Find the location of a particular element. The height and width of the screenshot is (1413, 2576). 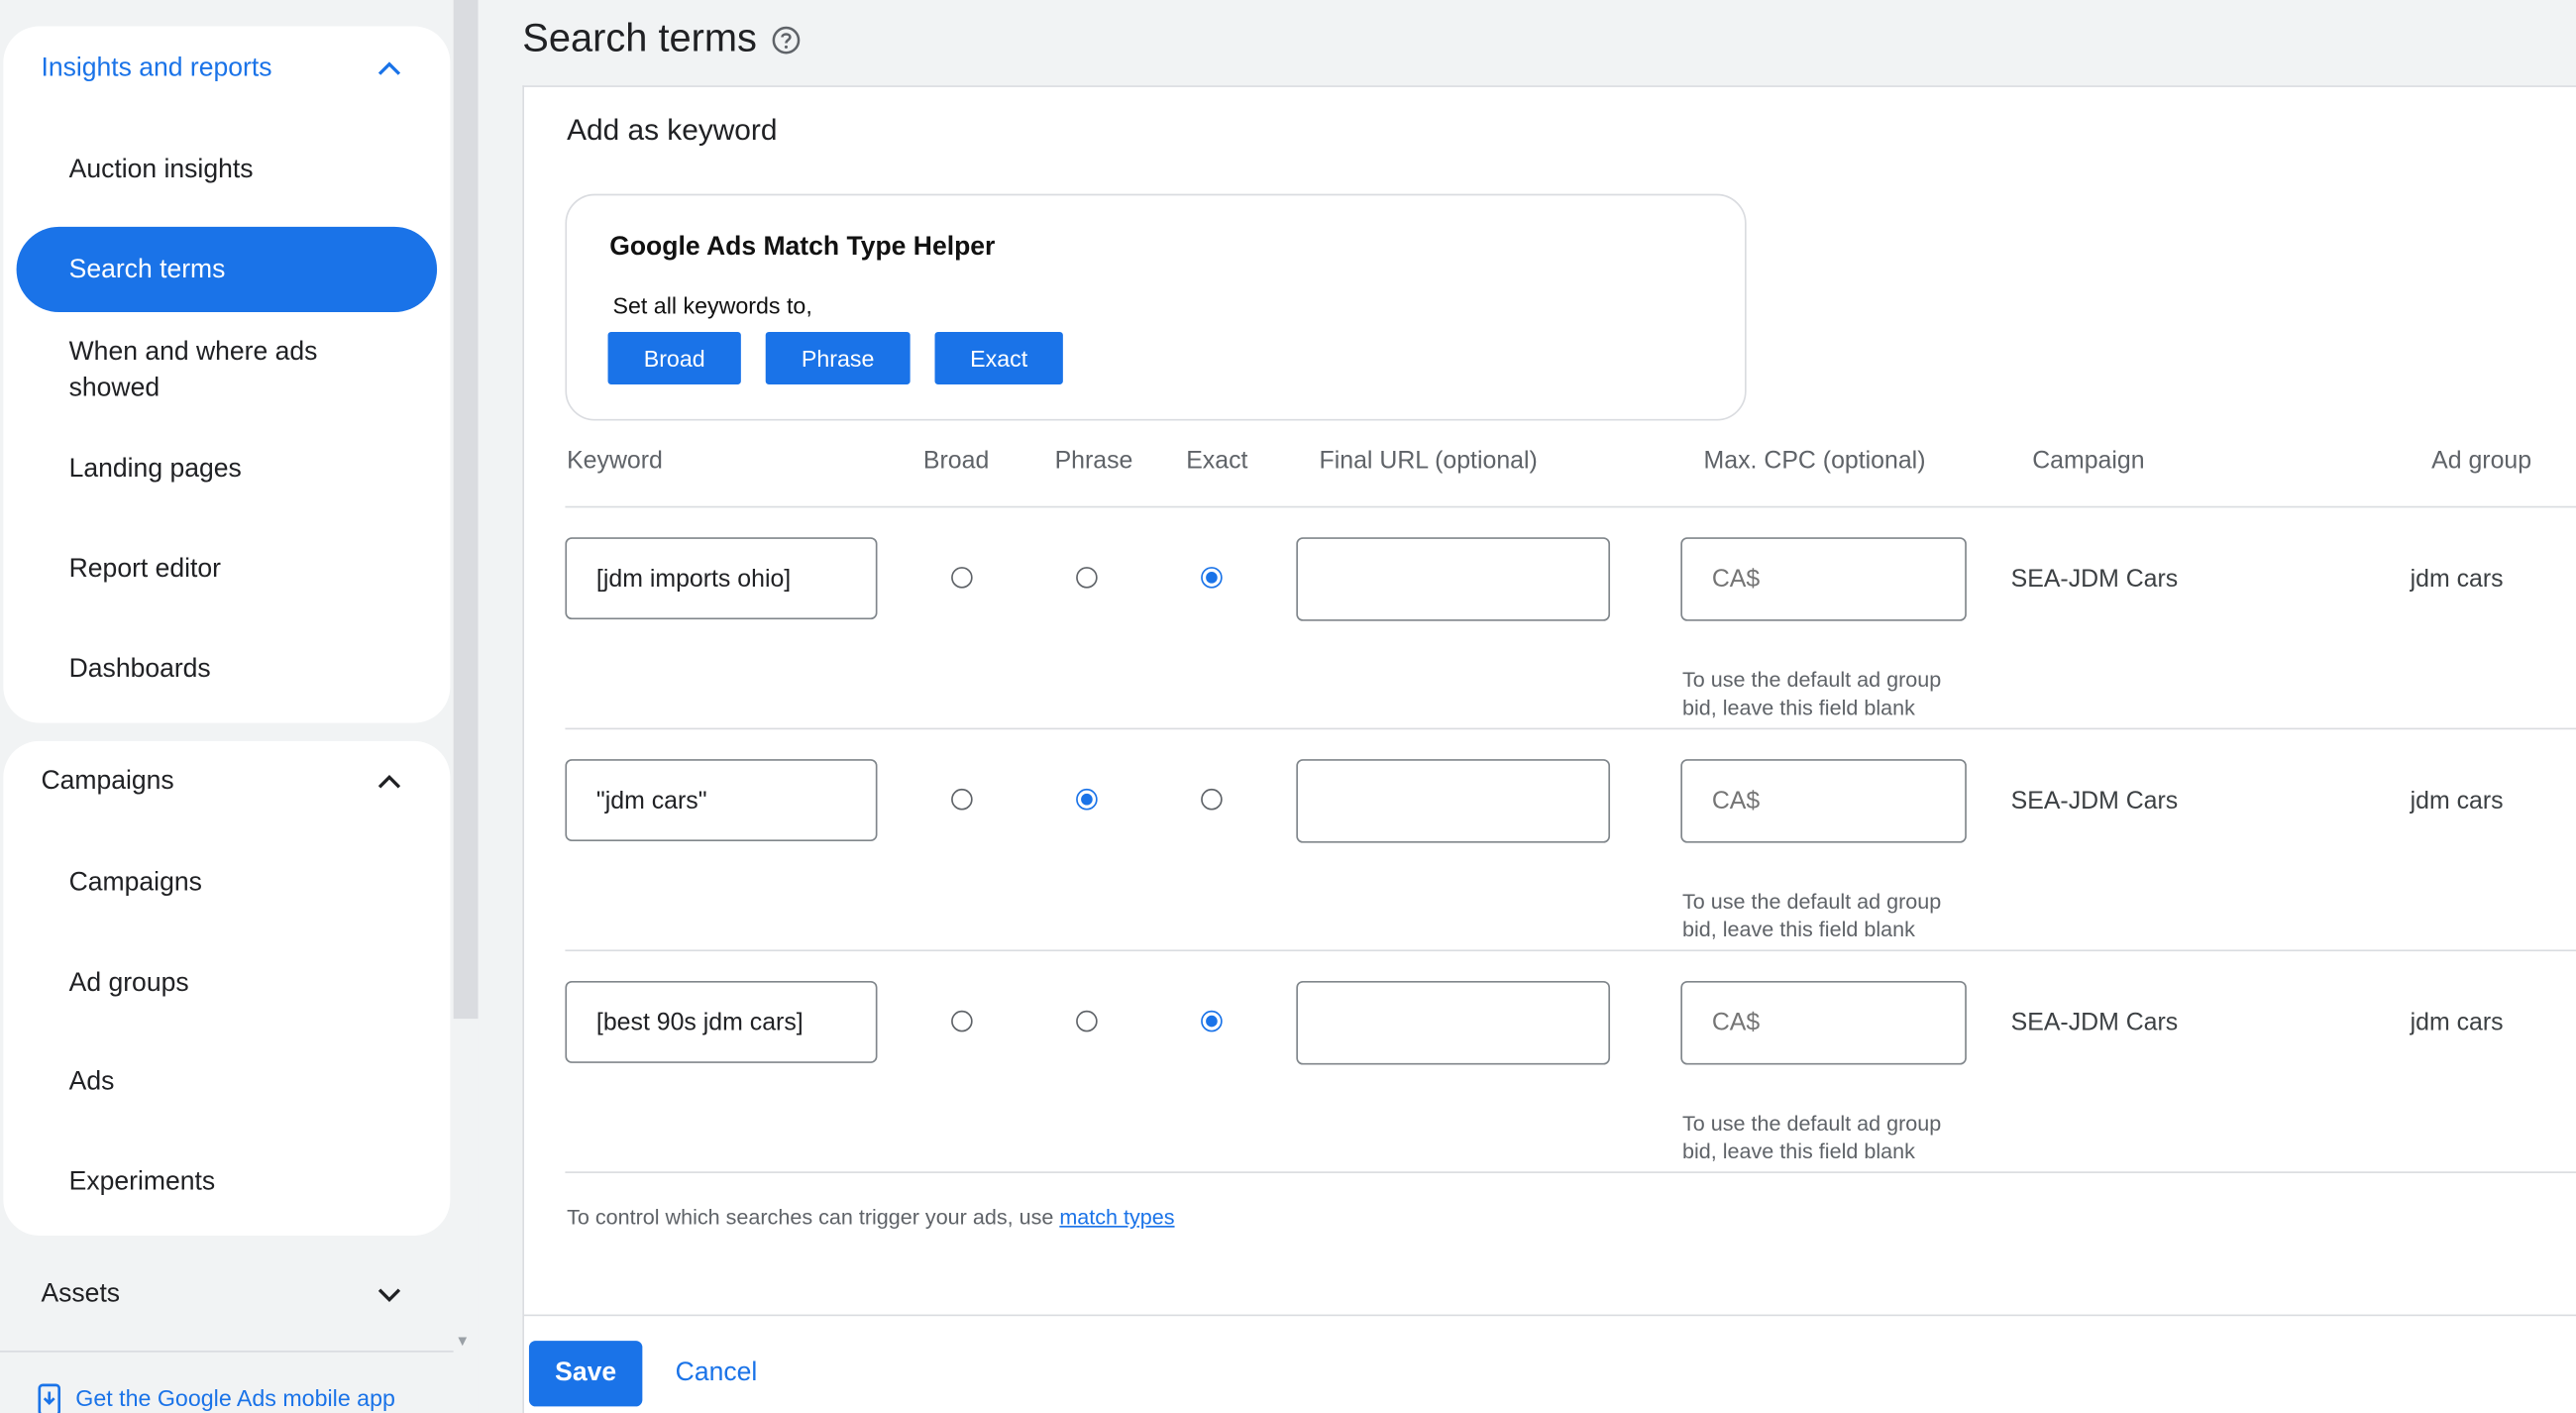

mobile-app-link-label: Get the Google Ads mobile app is located at coordinates (235, 1397).